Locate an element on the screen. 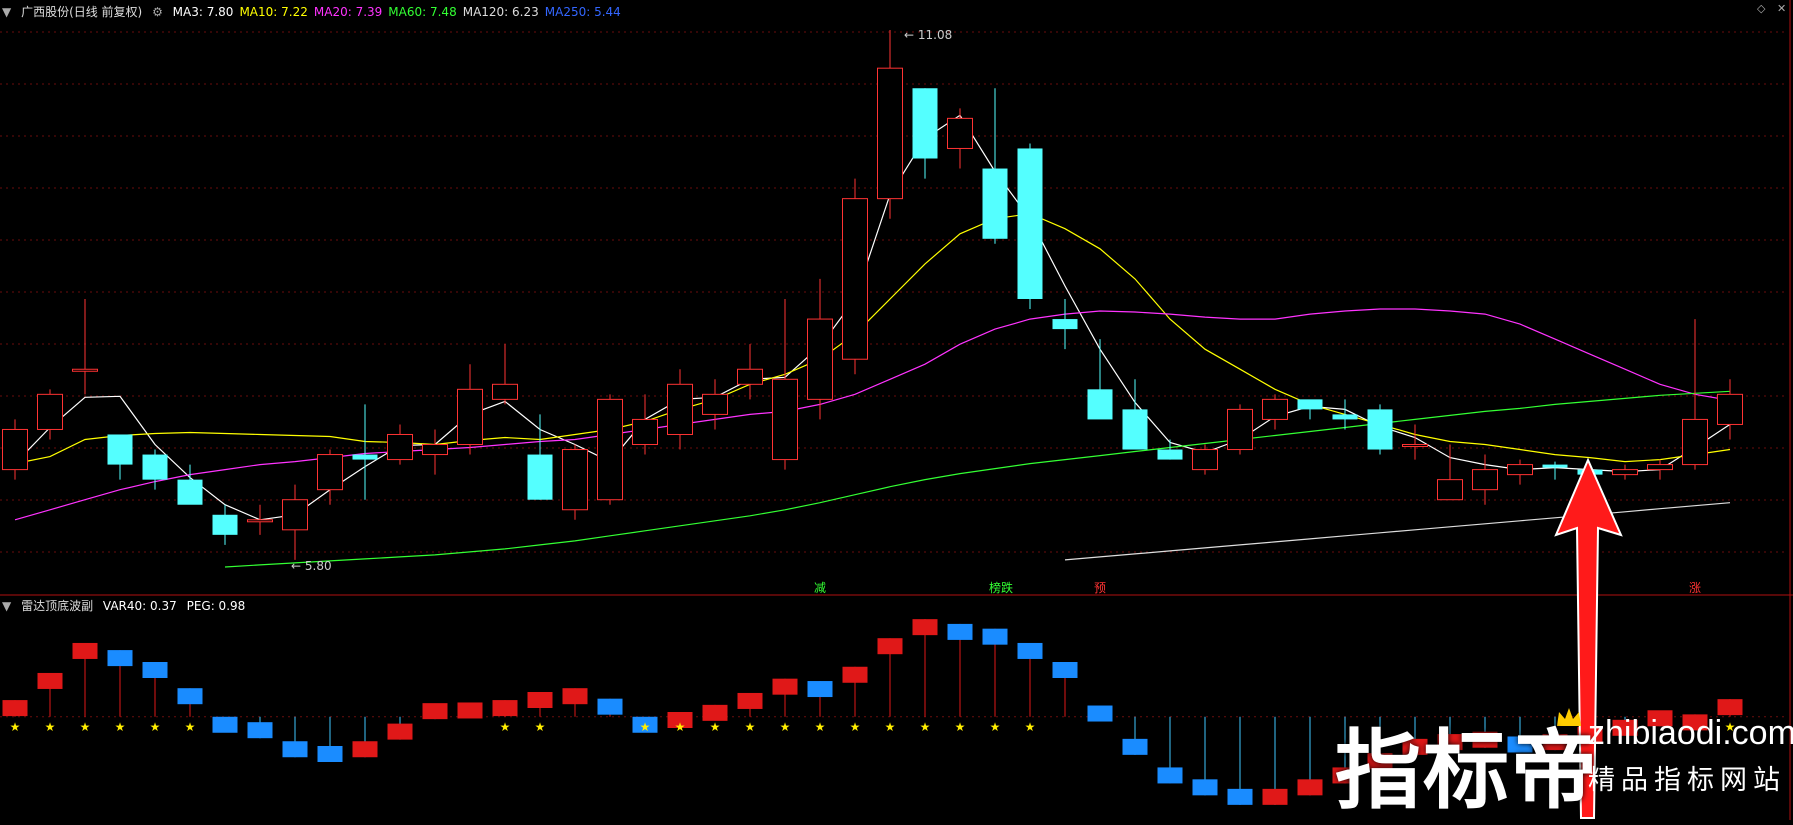 The height and width of the screenshot is (825, 1793). signal-marker: 涨 is located at coordinates (1695, 587).